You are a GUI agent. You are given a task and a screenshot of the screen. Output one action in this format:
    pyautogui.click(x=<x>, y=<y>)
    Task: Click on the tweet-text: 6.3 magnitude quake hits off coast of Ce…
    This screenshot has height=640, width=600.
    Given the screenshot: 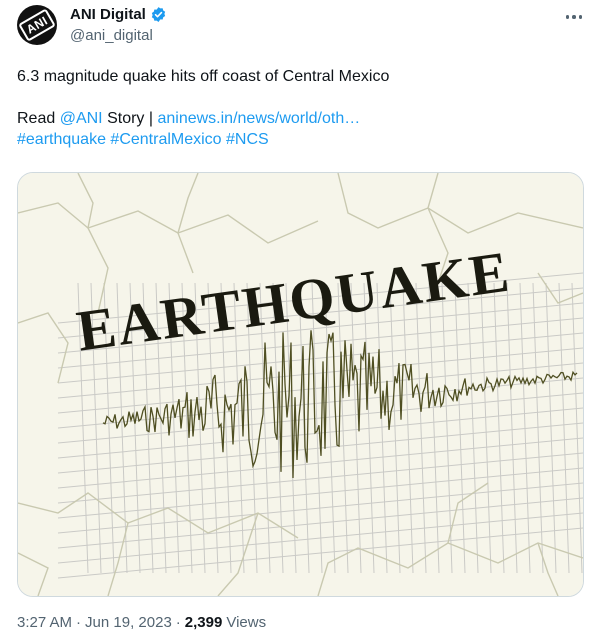 What is the action you would take?
    pyautogui.click(x=300, y=108)
    